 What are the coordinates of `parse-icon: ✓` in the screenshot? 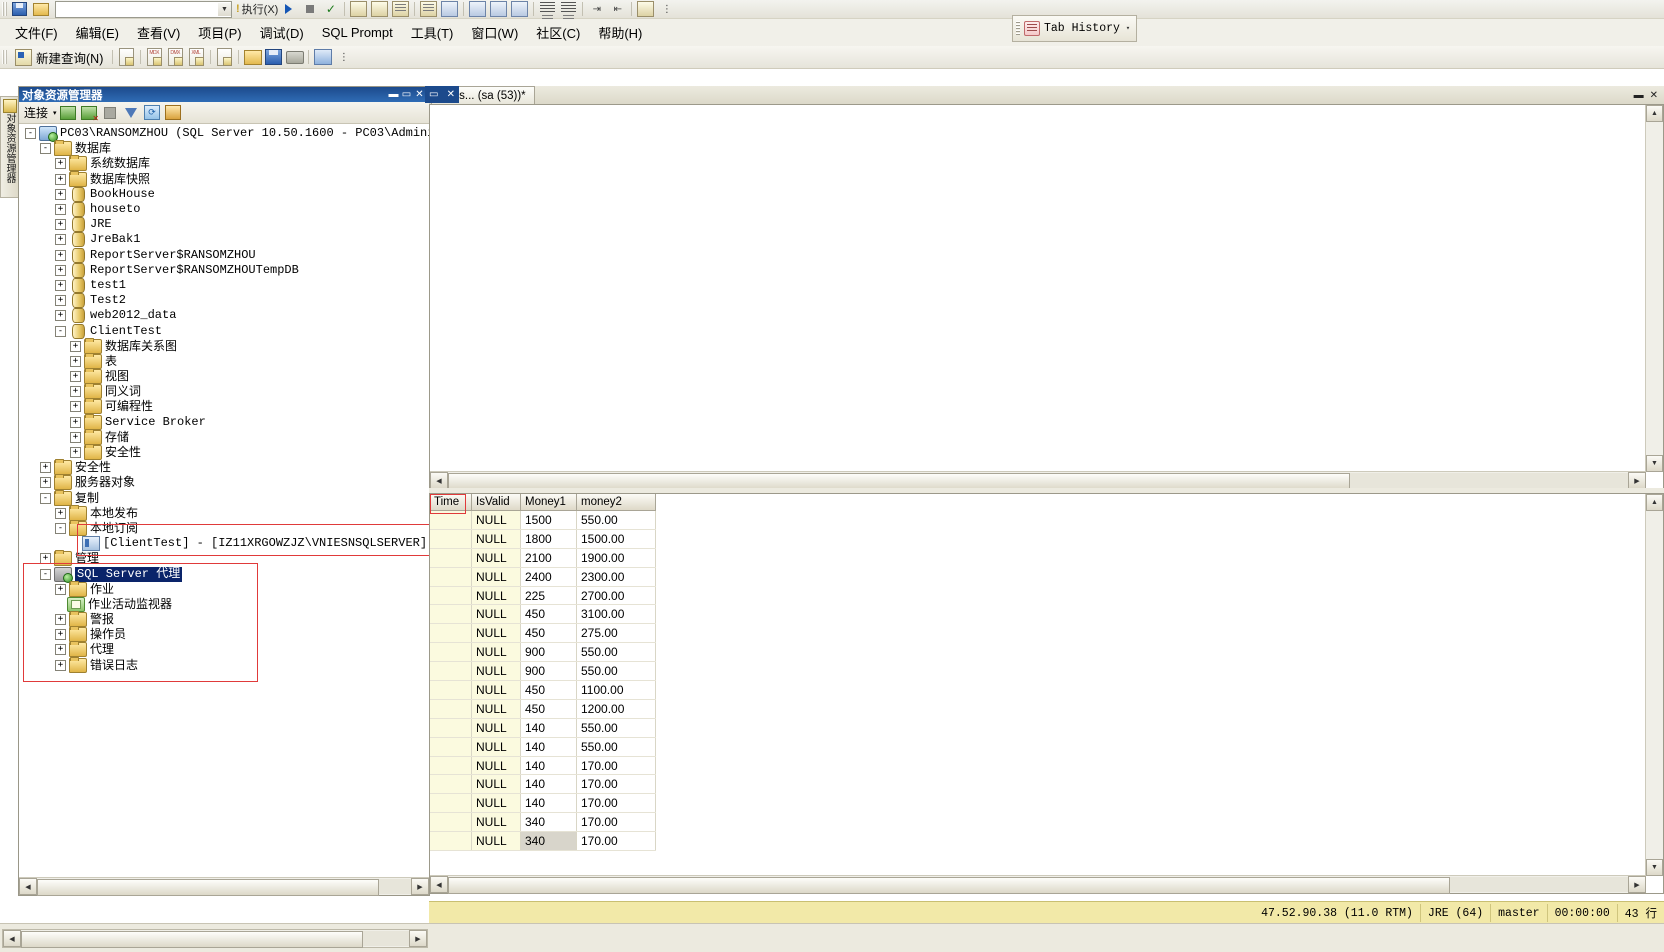 It's located at (330, 9).